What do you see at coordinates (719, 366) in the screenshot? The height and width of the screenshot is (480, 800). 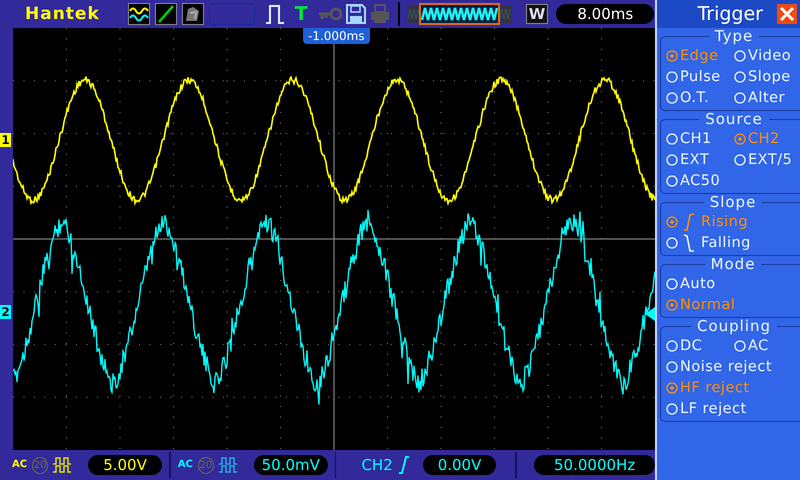 I see `radio-option: Noise reject` at bounding box center [719, 366].